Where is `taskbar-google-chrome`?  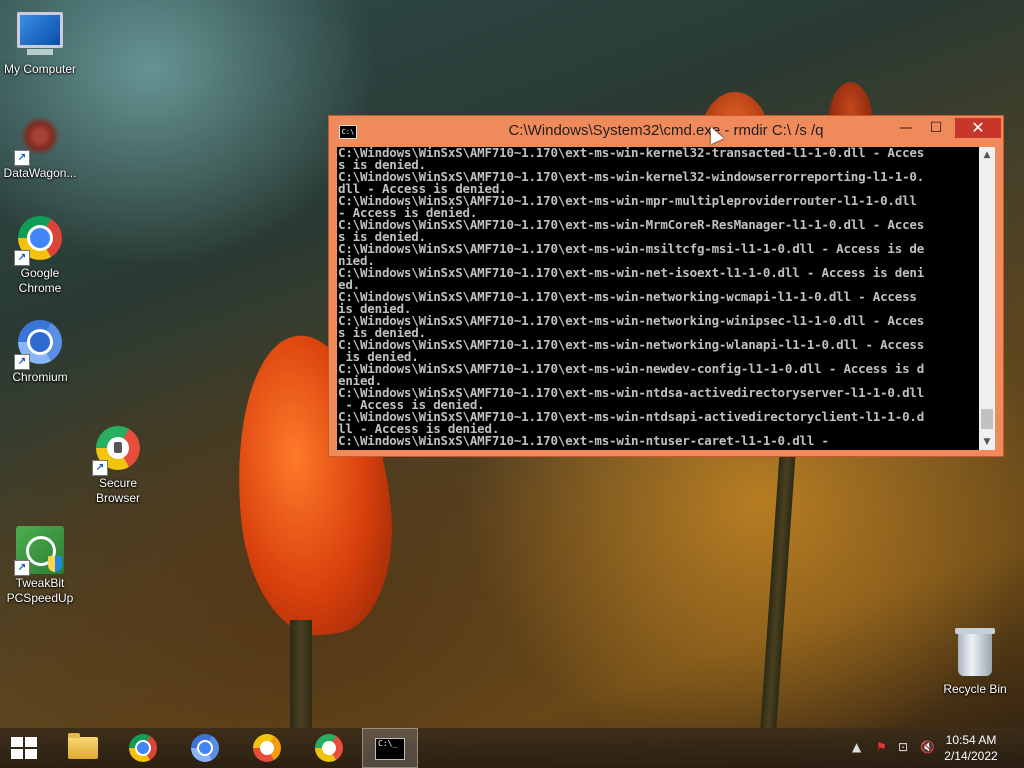
taskbar-google-chrome is located at coordinates (144, 748).